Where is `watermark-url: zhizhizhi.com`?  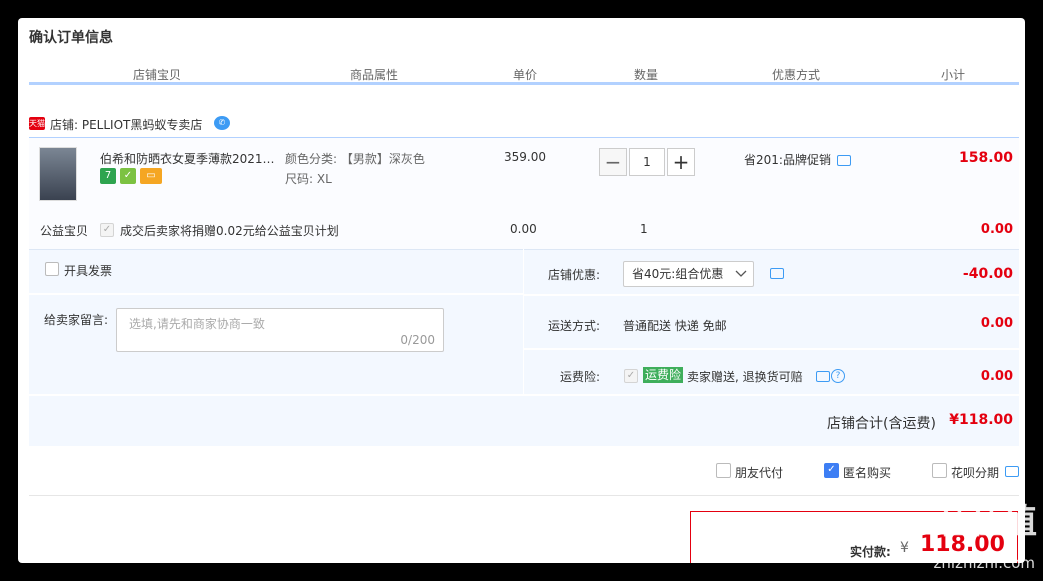
watermark-url: zhizhizhi.com is located at coordinates (984, 563).